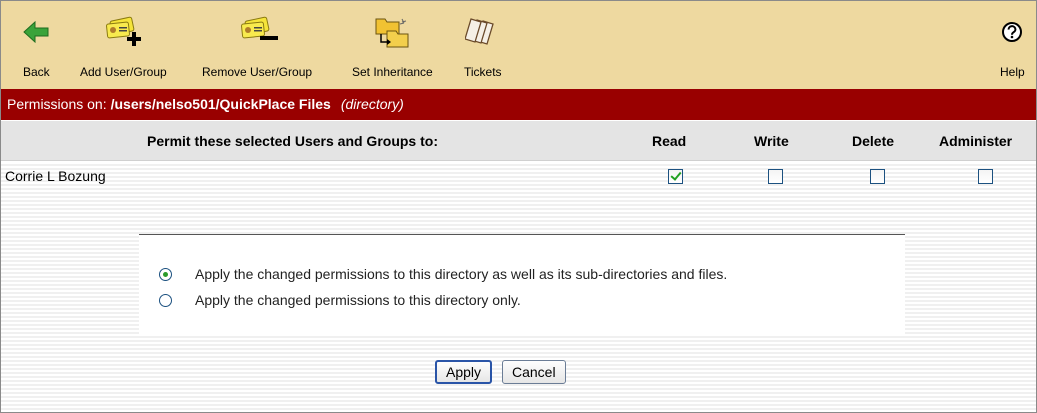 The height and width of the screenshot is (413, 1037). What do you see at coordinates (518, 177) in the screenshot?
I see `table-row: Corrie L Bozung` at bounding box center [518, 177].